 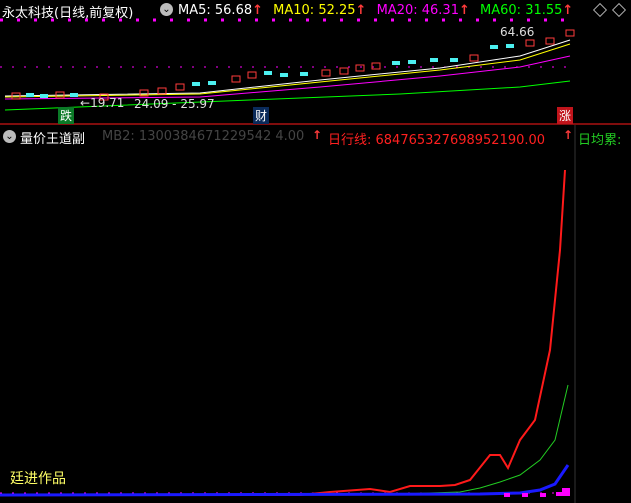 What do you see at coordinates (102, 103) in the screenshot?
I see `low-price-label: ←19.71` at bounding box center [102, 103].